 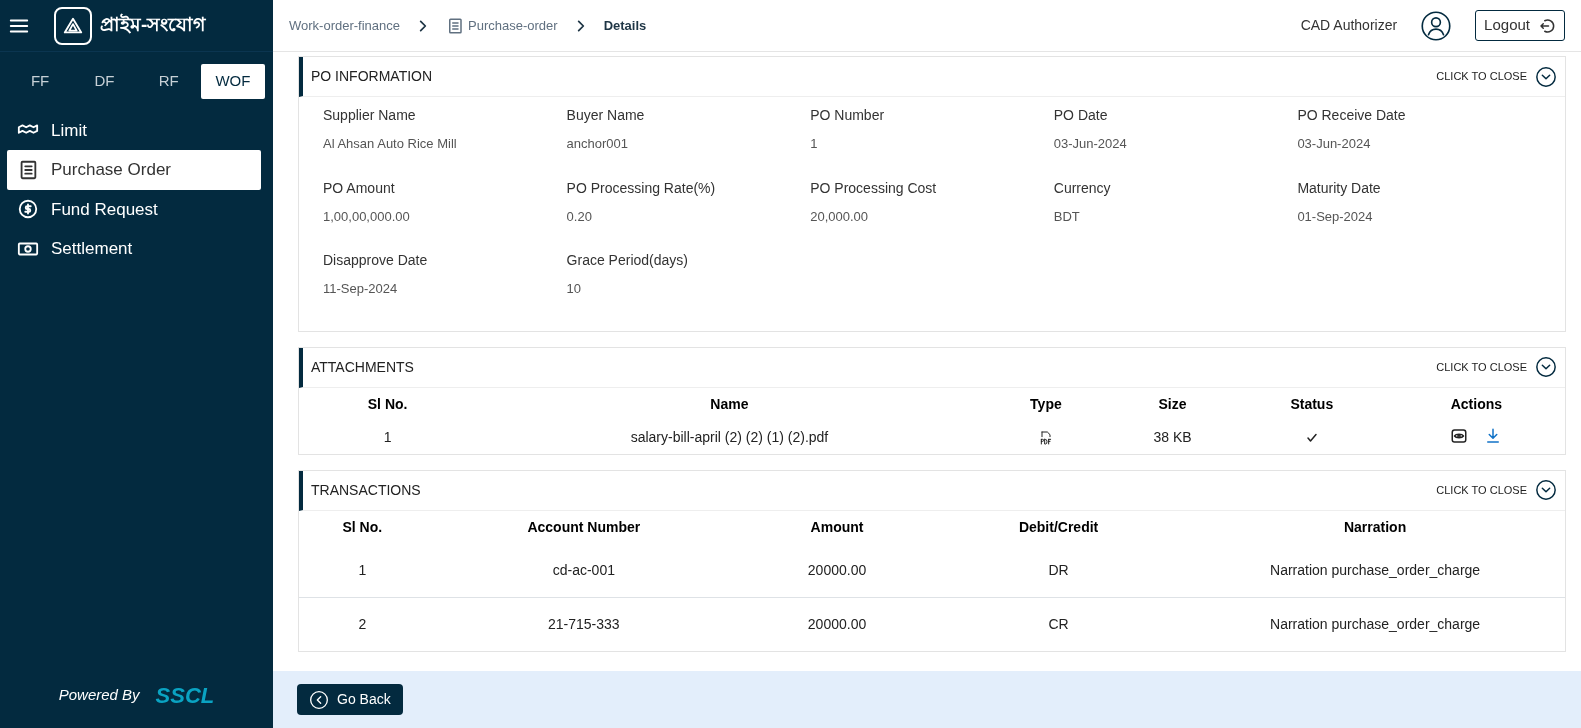 What do you see at coordinates (1349, 25) in the screenshot?
I see `user-name: CAD Authorizer` at bounding box center [1349, 25].